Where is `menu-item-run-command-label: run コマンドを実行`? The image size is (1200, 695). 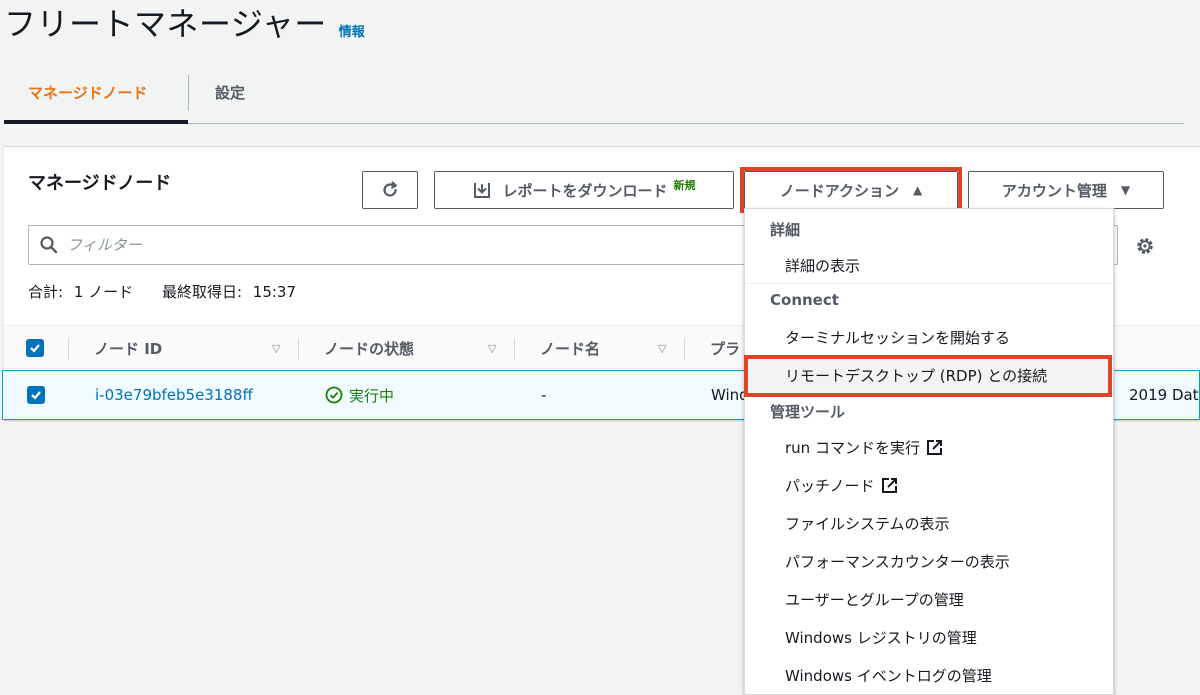 menu-item-run-command-label: run コマンドを実行 is located at coordinates (852, 448).